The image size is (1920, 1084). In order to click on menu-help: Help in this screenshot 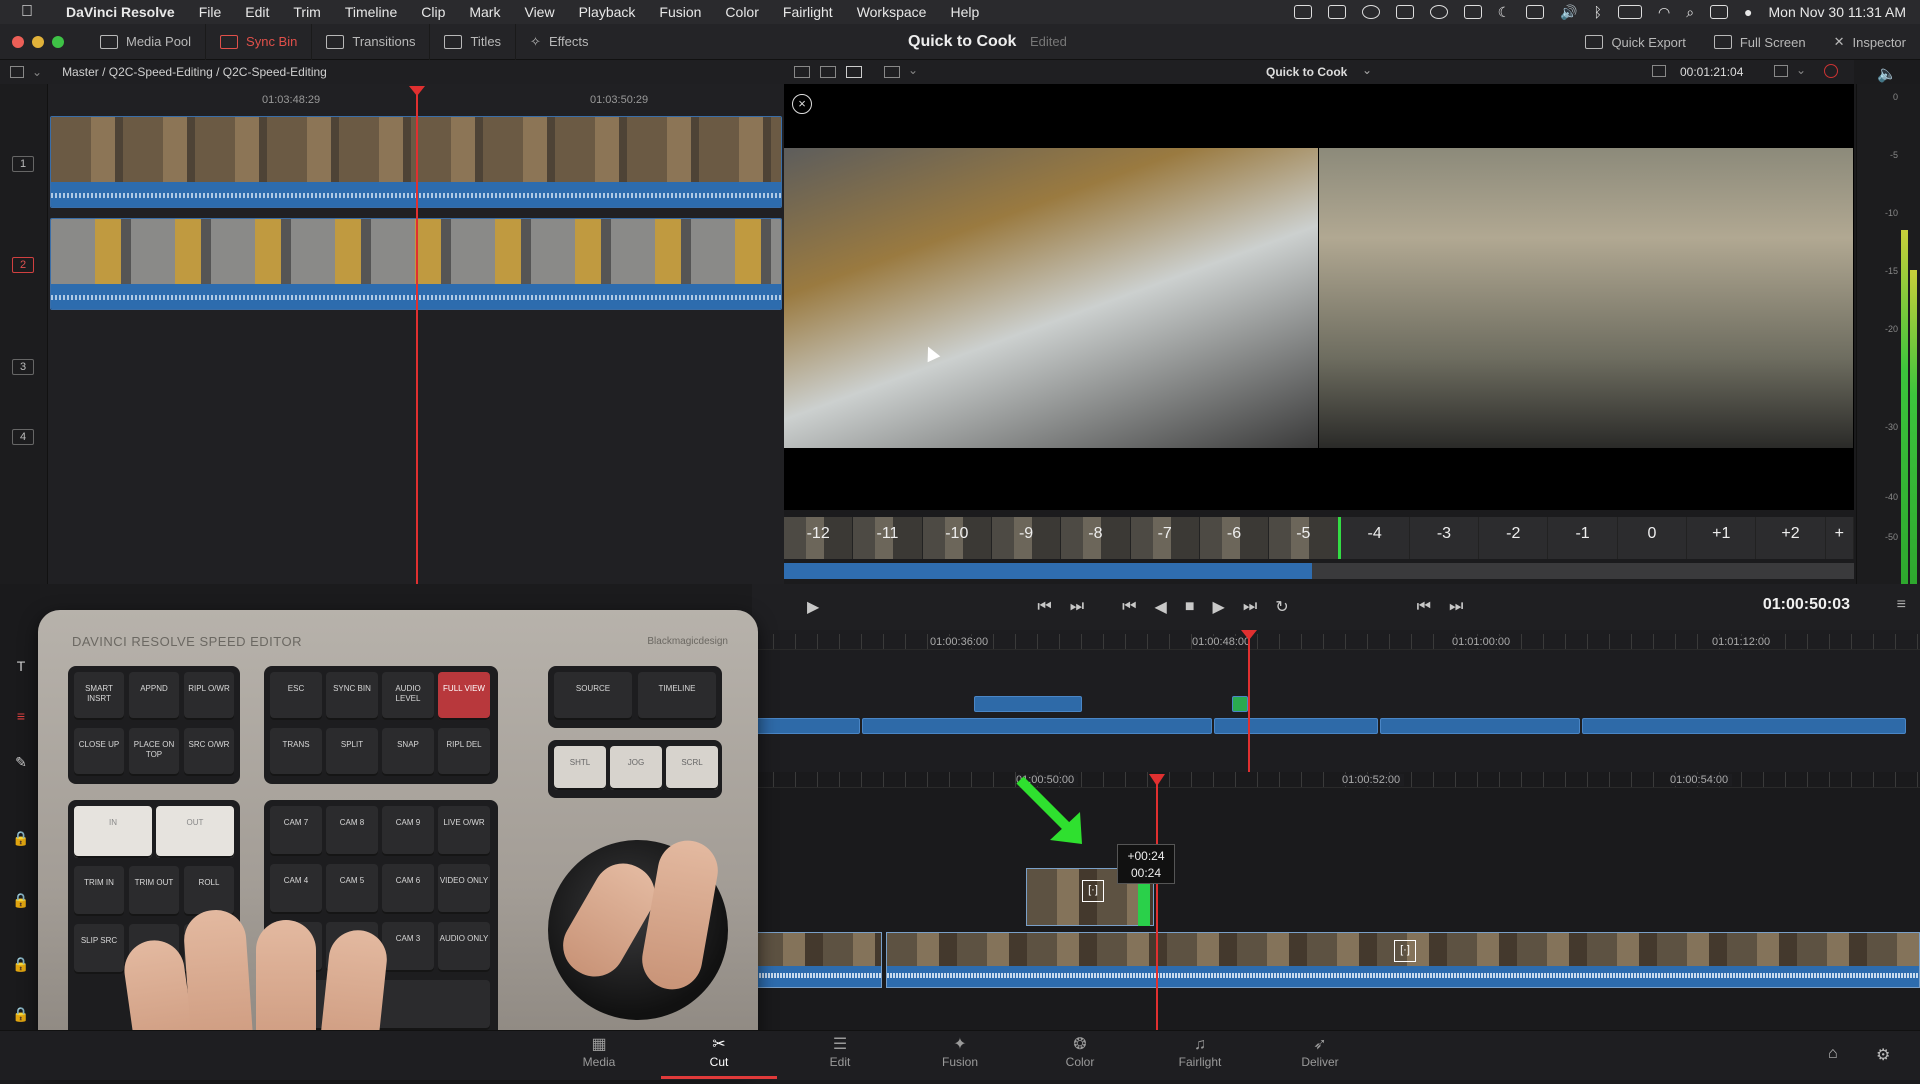, I will do `click(964, 12)`.